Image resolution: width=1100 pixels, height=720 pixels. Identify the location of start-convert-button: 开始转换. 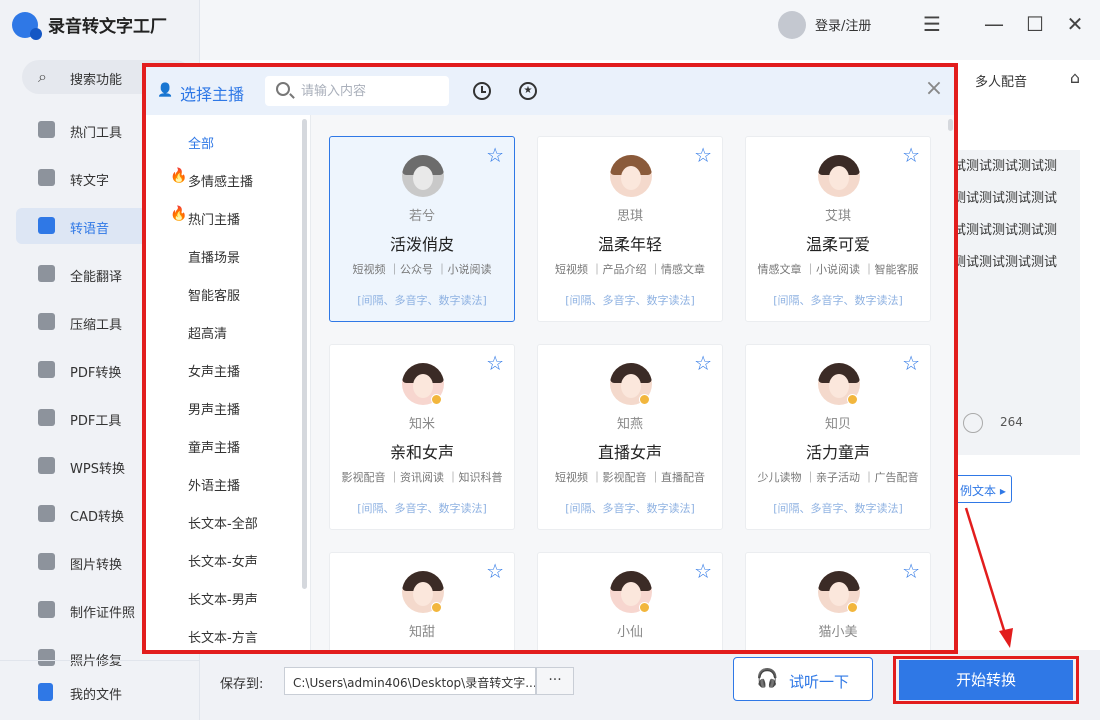
(986, 680).